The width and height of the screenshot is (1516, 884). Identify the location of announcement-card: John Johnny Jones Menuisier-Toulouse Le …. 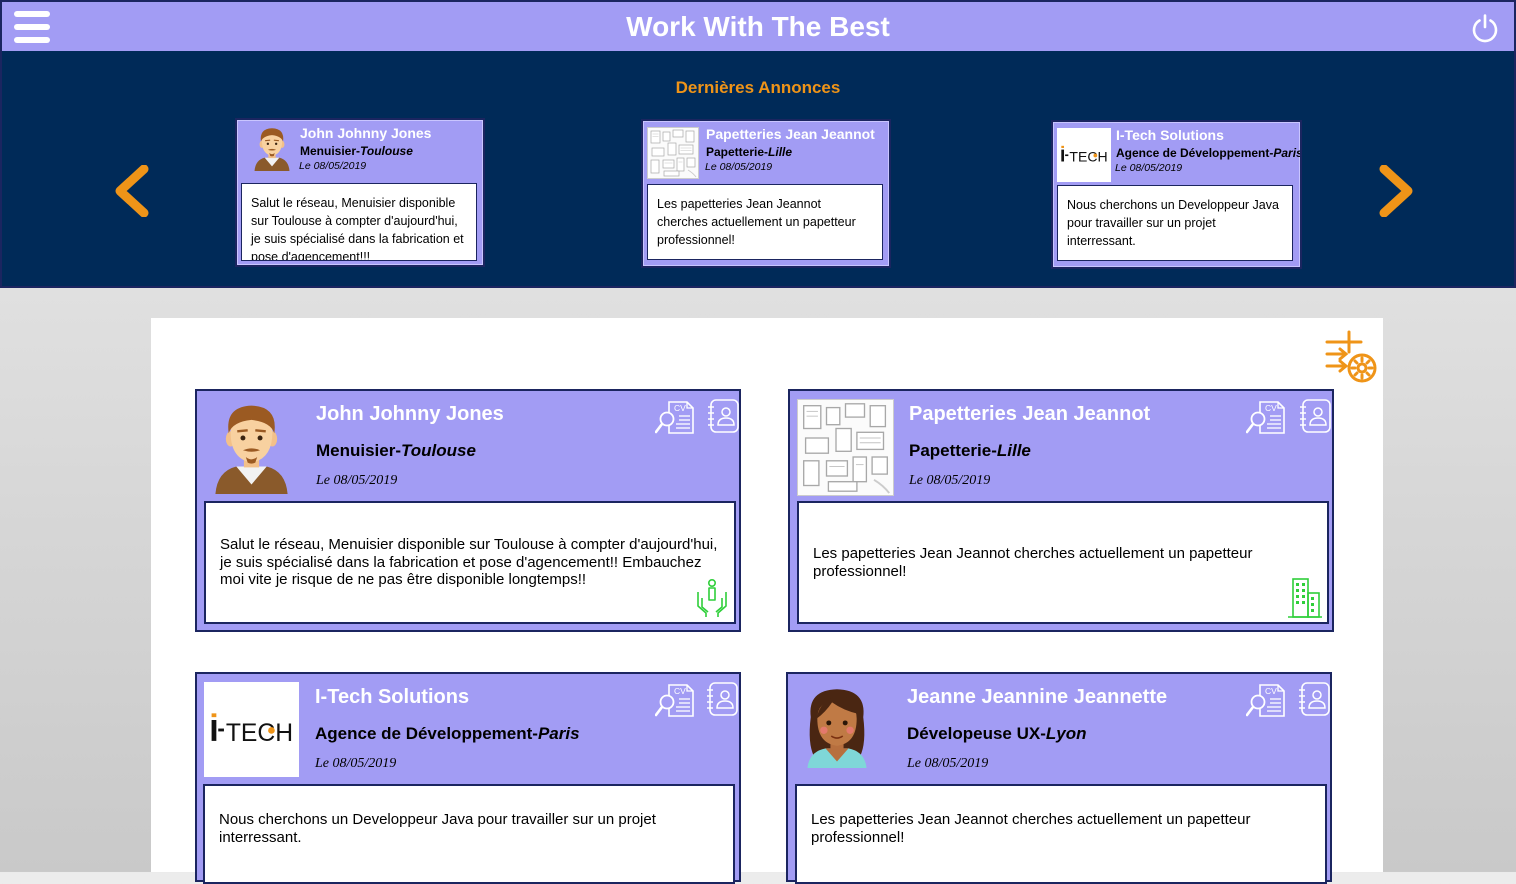
(360, 192).